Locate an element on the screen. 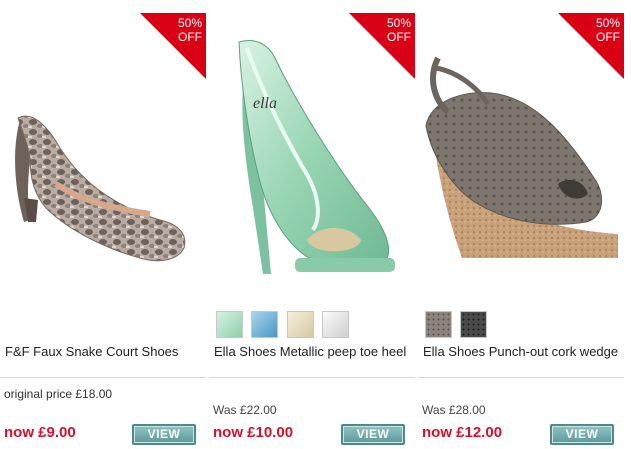 This screenshot has width=631, height=449. now-price: now £10.00 is located at coordinates (253, 432).